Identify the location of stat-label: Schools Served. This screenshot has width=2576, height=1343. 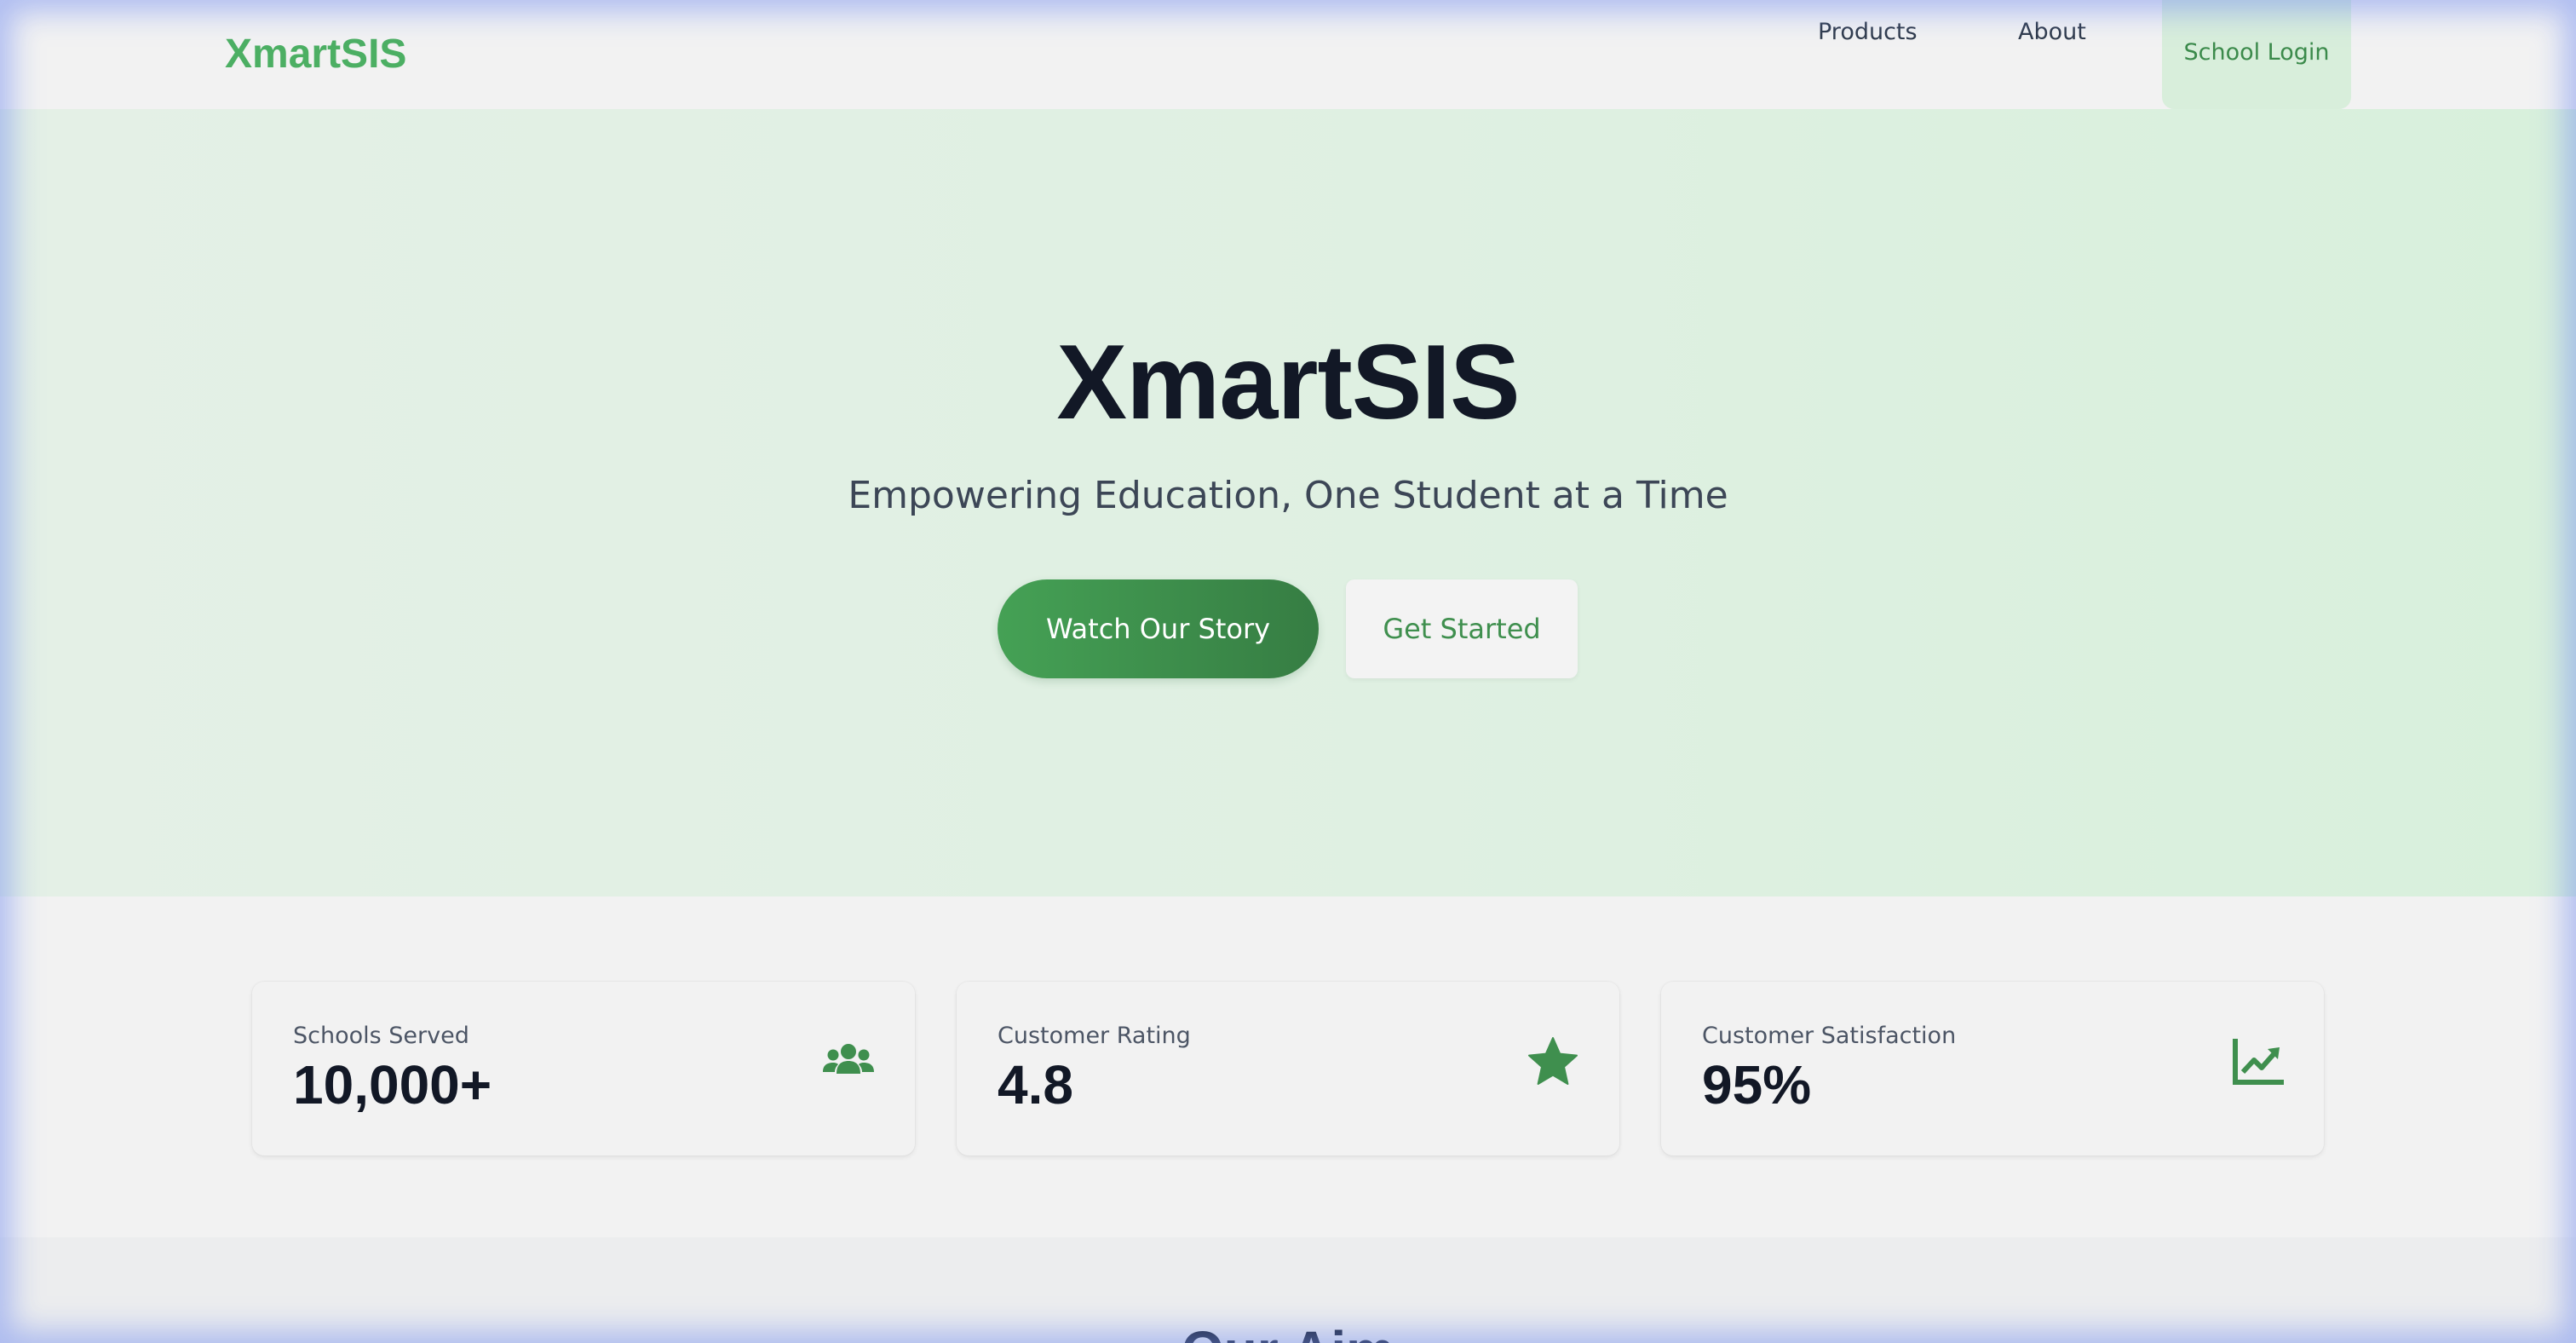
(381, 1036).